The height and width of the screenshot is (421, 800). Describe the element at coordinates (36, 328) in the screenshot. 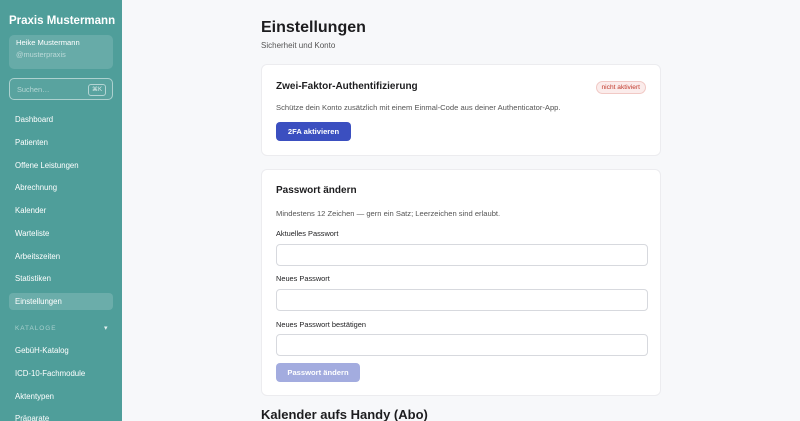

I see `section-label-kataloge: KATALOGE` at that location.